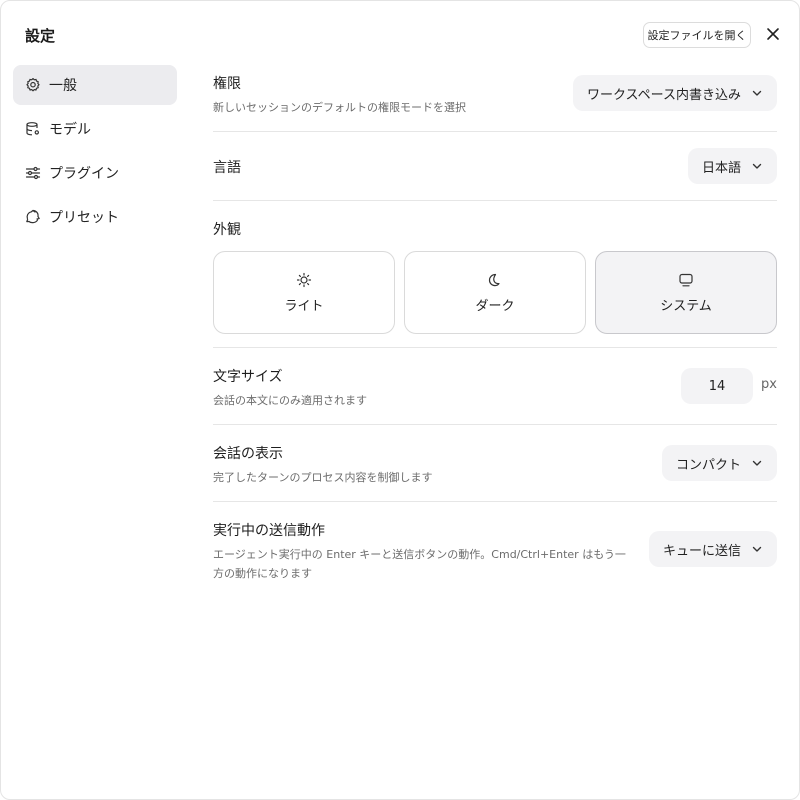  What do you see at coordinates (495, 386) in the screenshot?
I see `font-size-setting: 文字サイズ 会話の本文にのみ適用されます px` at bounding box center [495, 386].